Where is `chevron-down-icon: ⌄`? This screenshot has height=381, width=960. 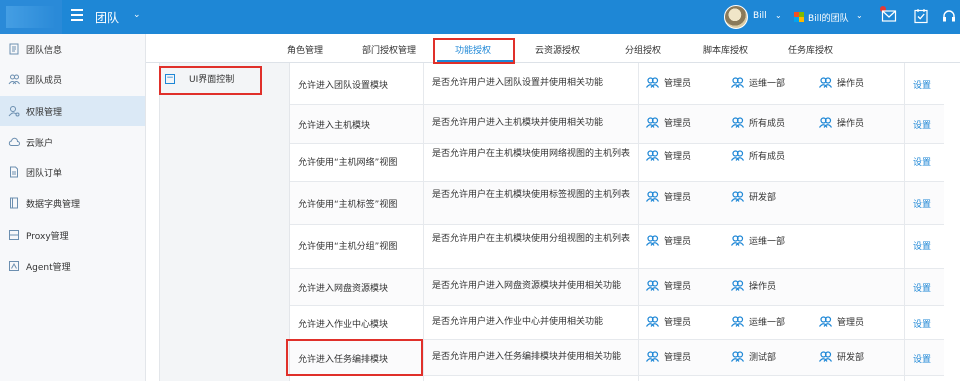 chevron-down-icon: ⌄ is located at coordinates (137, 15).